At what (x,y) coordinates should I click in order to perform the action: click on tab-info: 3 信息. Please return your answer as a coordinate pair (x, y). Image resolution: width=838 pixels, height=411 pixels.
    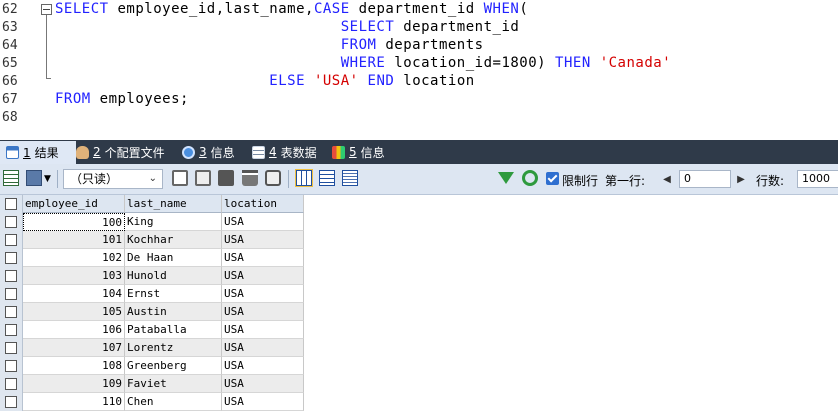
    Looking at the image, I should click on (208, 152).